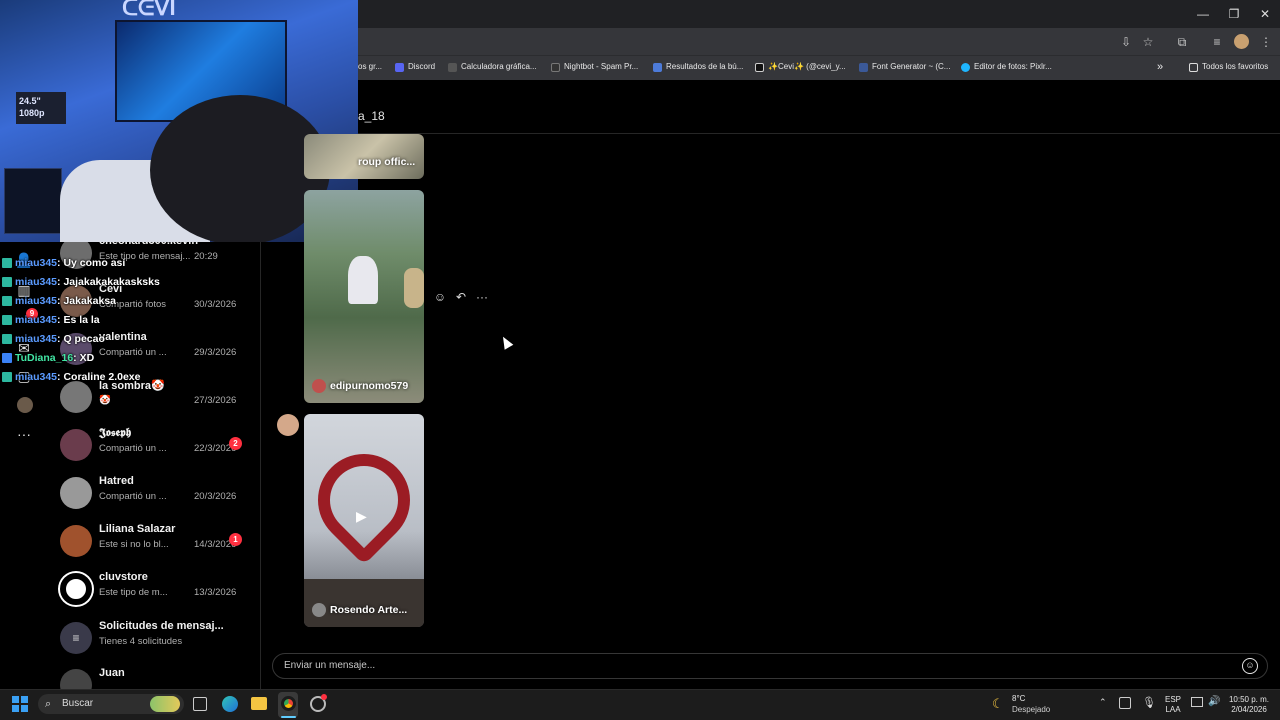 This screenshot has width=1280, height=720. I want to click on chrome-icon, so click(288, 703).